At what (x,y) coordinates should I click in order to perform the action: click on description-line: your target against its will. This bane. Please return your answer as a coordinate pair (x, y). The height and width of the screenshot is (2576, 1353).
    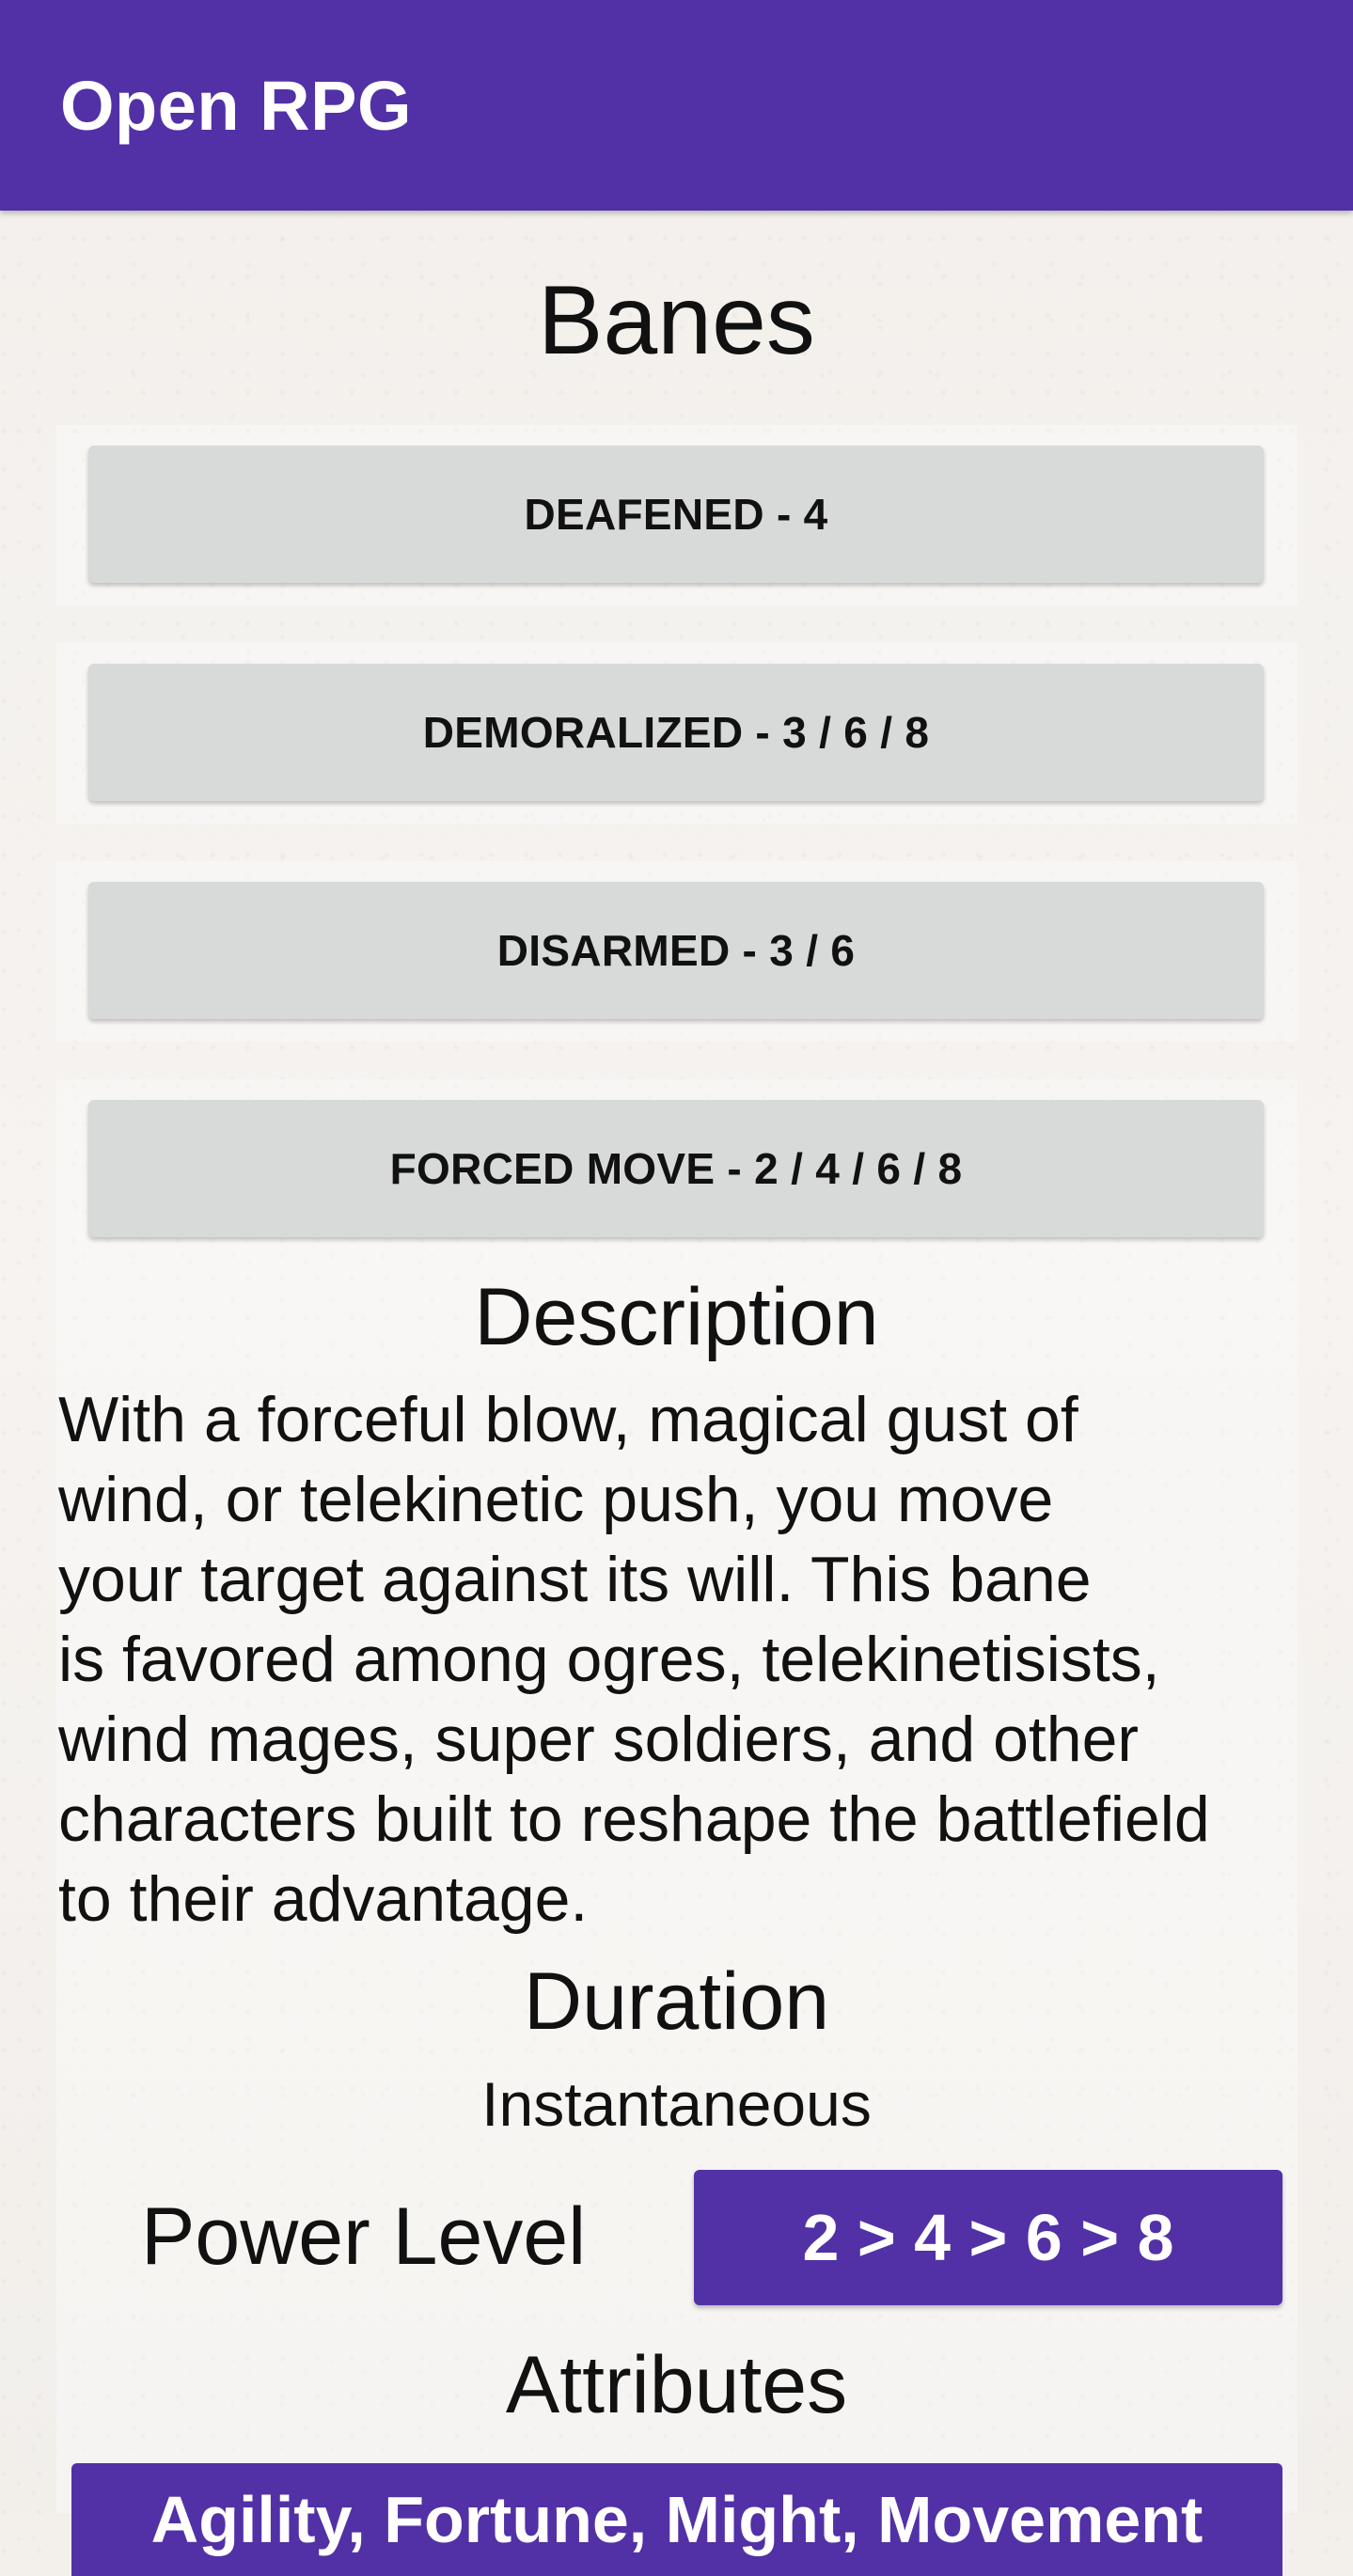
    Looking at the image, I should click on (575, 1579).